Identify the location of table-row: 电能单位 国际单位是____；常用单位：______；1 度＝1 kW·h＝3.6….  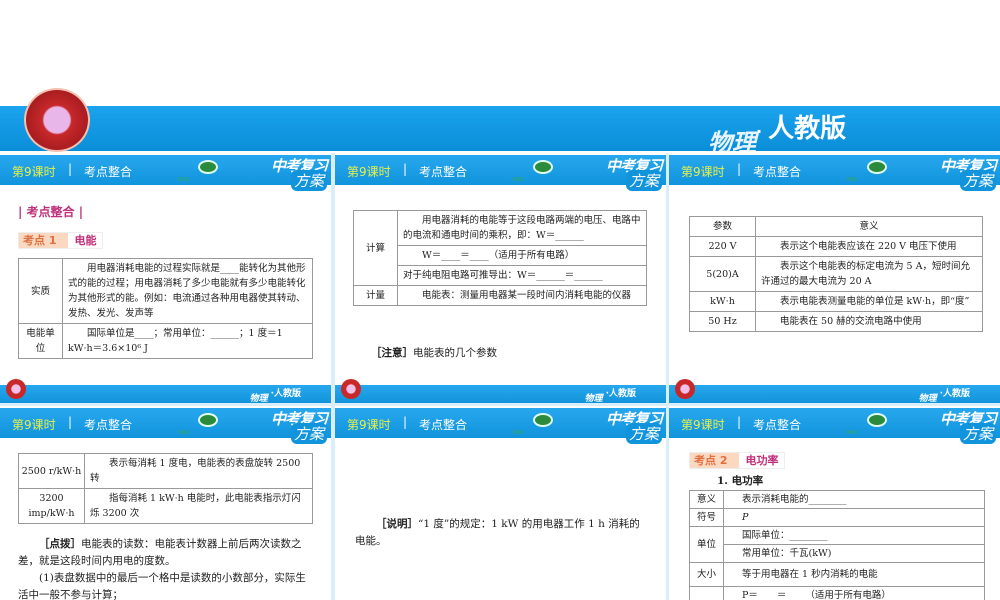
(165, 341).